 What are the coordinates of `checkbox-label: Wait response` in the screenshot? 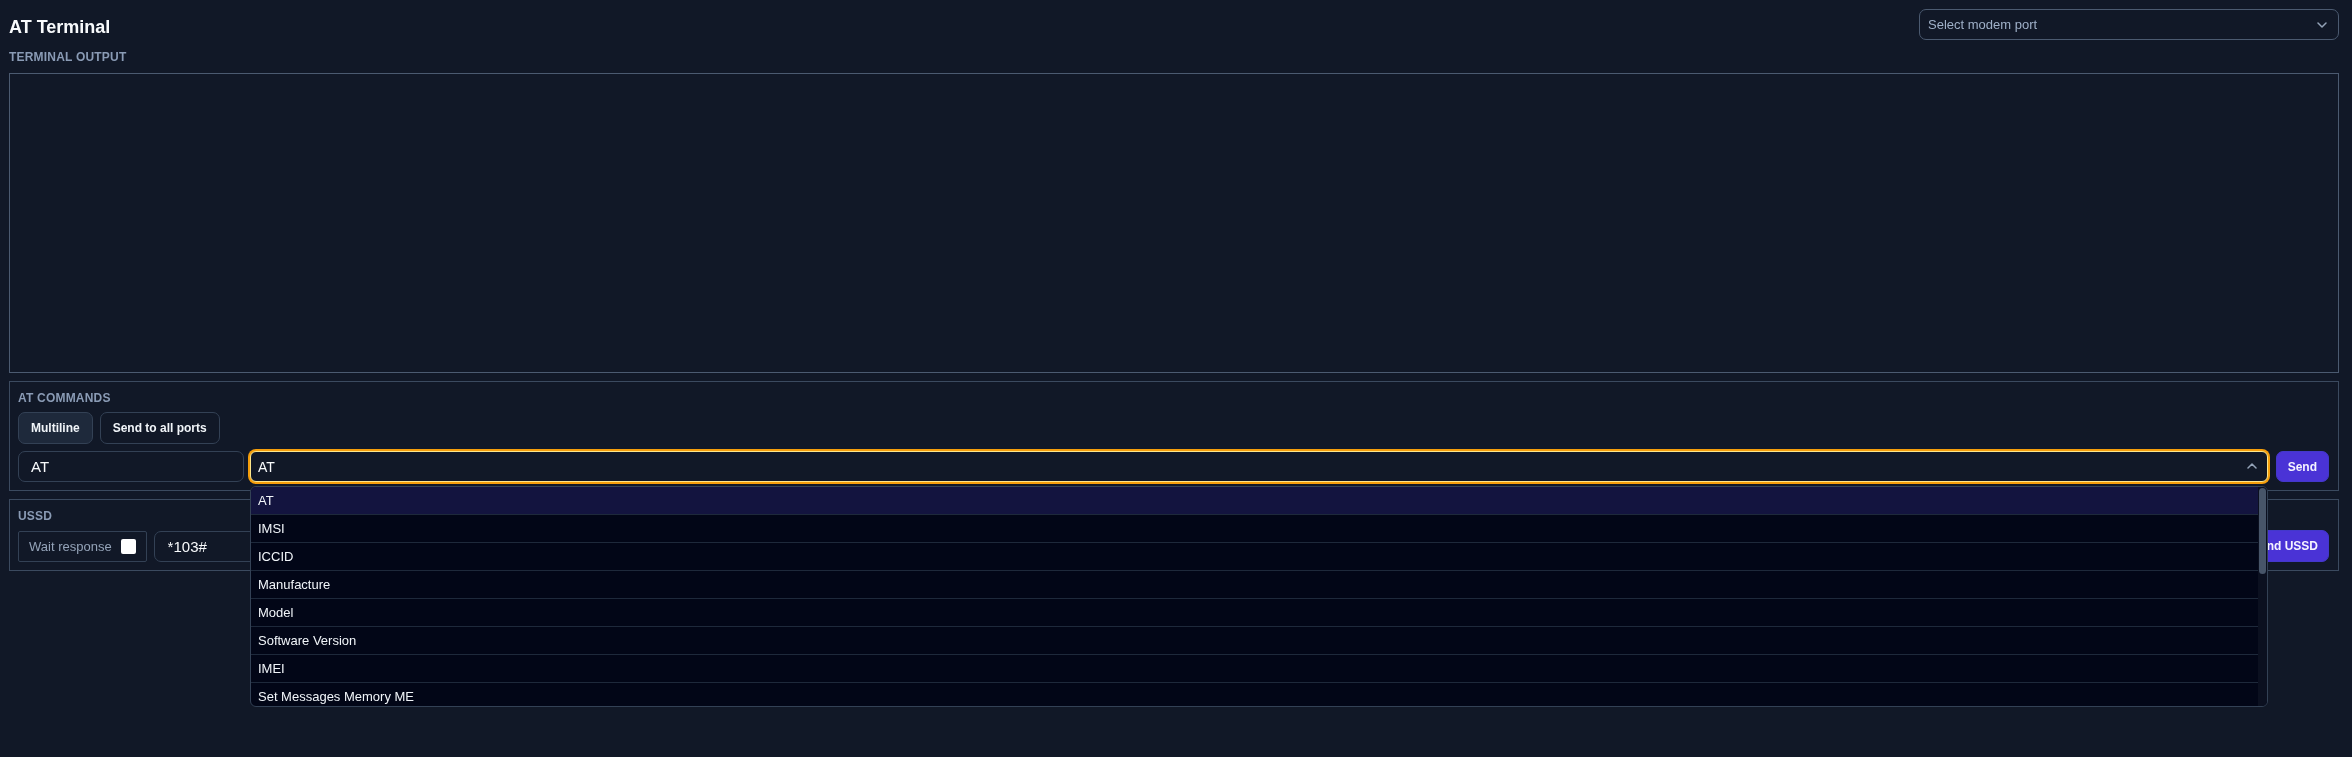 It's located at (70, 546).